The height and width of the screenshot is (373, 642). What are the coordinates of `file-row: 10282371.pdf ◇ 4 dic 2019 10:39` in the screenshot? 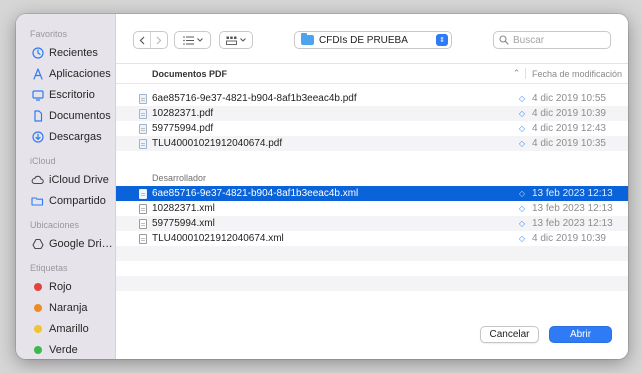 It's located at (372, 113).